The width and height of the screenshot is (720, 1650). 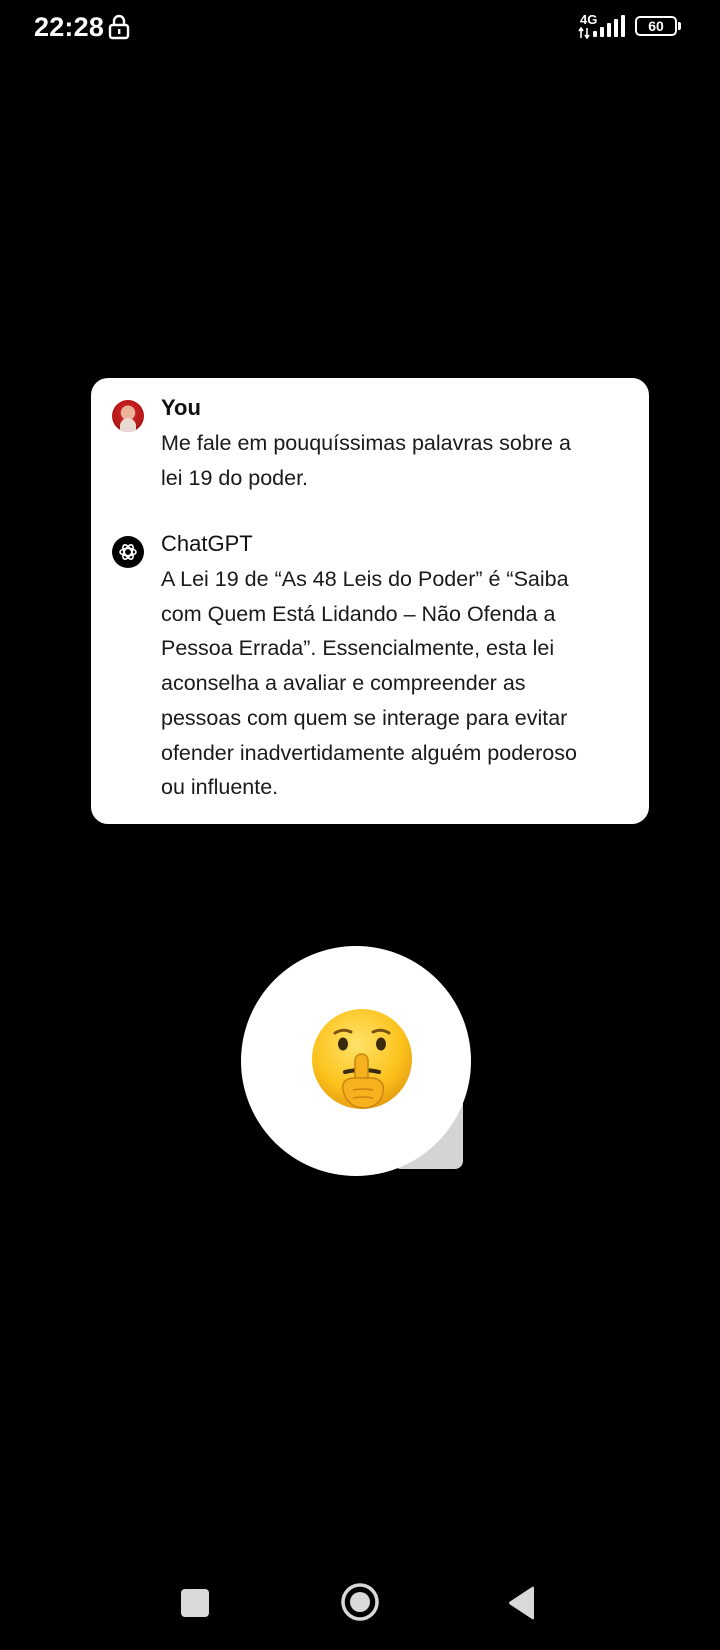 What do you see at coordinates (181, 407) in the screenshot?
I see `message-author: You` at bounding box center [181, 407].